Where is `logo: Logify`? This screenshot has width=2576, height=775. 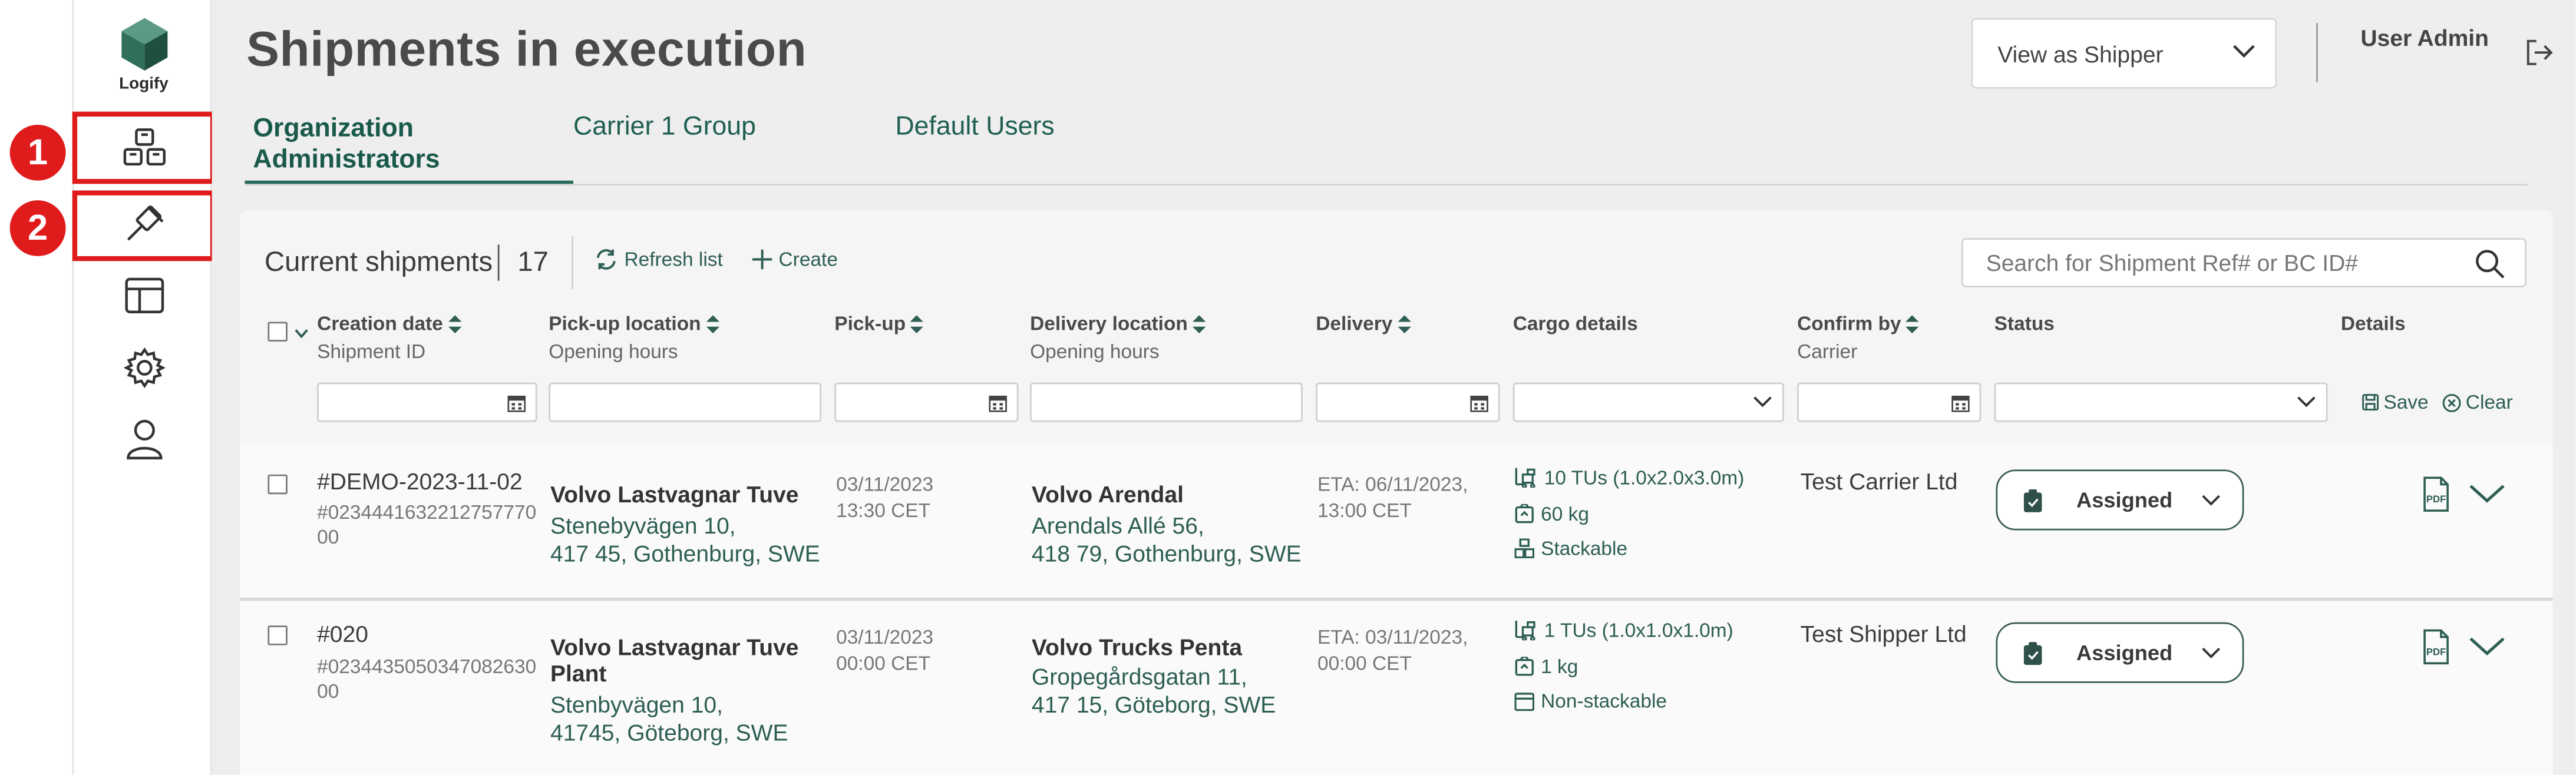
logo: Logify is located at coordinates (143, 55).